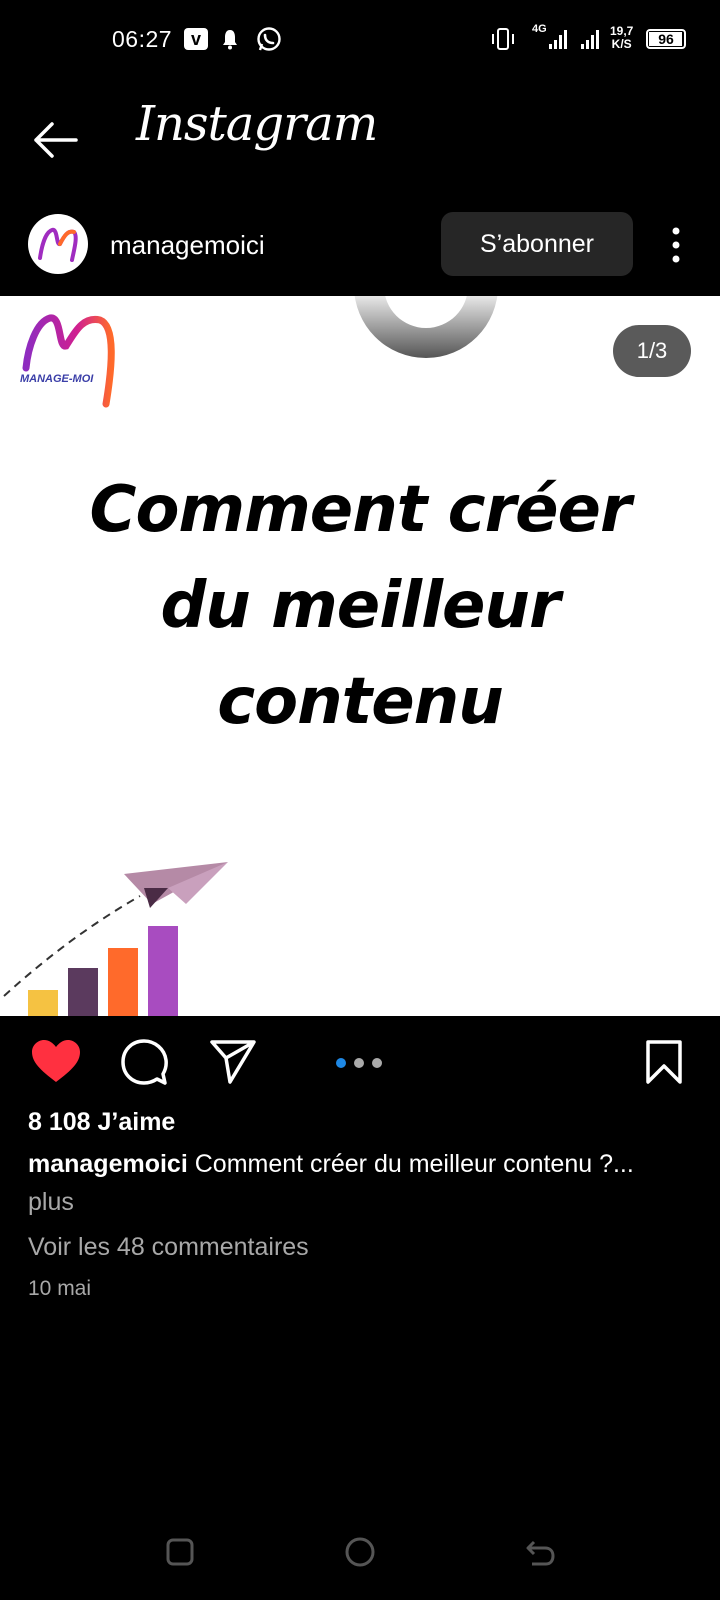 This screenshot has height=1600, width=720. I want to click on follow-button: S’abonner, so click(537, 244).